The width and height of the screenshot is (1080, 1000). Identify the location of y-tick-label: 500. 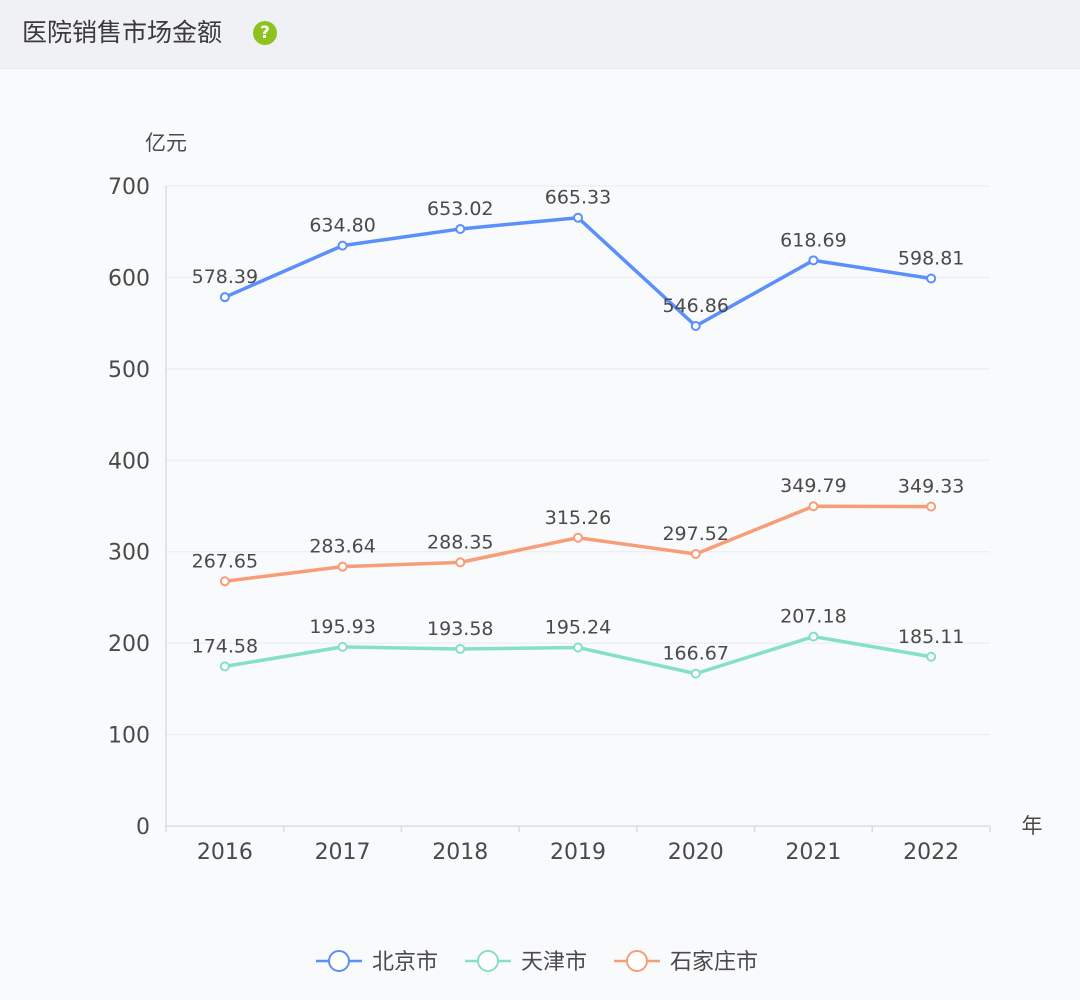
(129, 370).